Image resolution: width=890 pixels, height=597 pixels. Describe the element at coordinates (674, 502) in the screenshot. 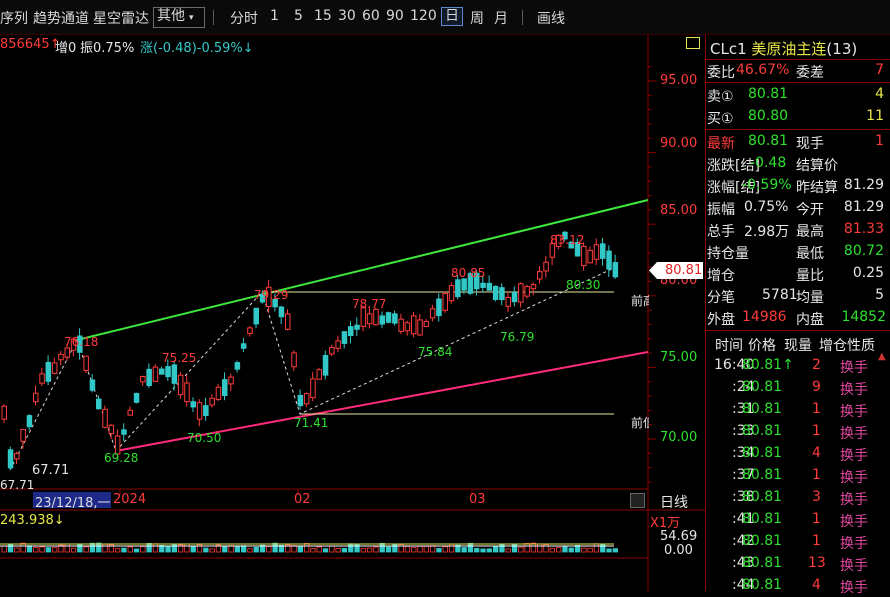

I see `timeframe-label: 日线` at that location.